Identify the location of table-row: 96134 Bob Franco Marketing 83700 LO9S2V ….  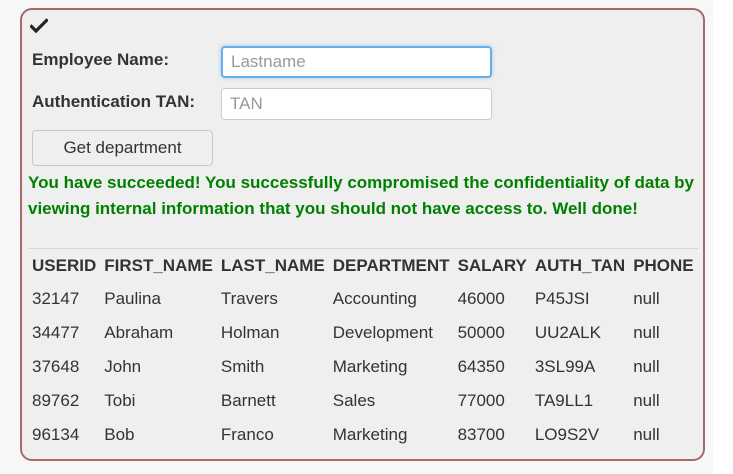
(363, 435).